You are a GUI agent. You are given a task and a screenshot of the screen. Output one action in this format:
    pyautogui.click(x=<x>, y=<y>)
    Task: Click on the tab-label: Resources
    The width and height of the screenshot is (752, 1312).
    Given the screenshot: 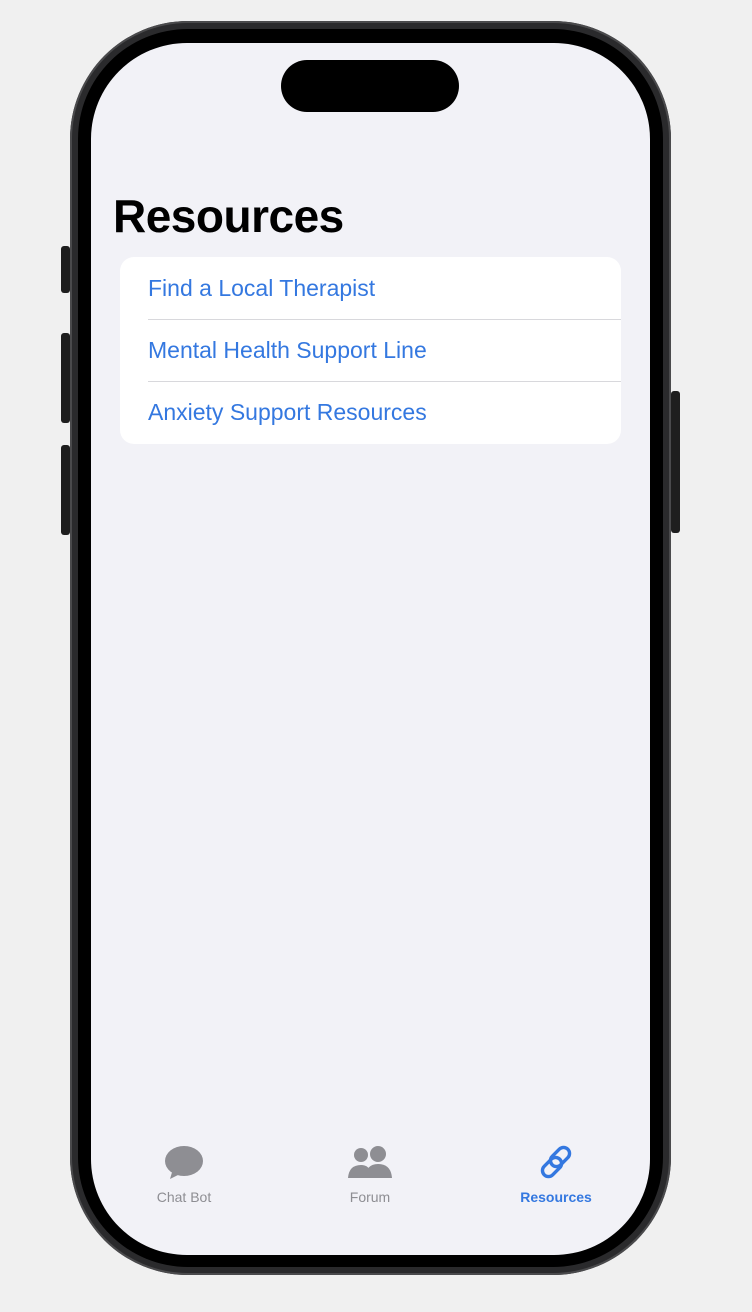 What is the action you would take?
    pyautogui.click(x=556, y=1197)
    